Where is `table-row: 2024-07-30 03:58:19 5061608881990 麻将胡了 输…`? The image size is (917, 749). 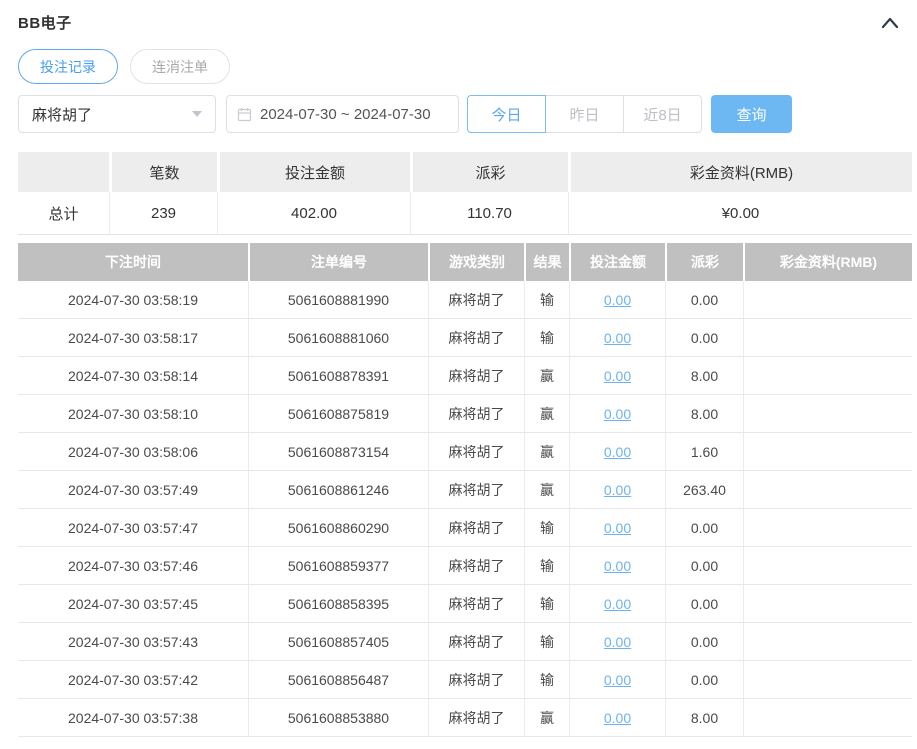 table-row: 2024-07-30 03:58:19 5061608881990 麻将胡了 输… is located at coordinates (465, 300).